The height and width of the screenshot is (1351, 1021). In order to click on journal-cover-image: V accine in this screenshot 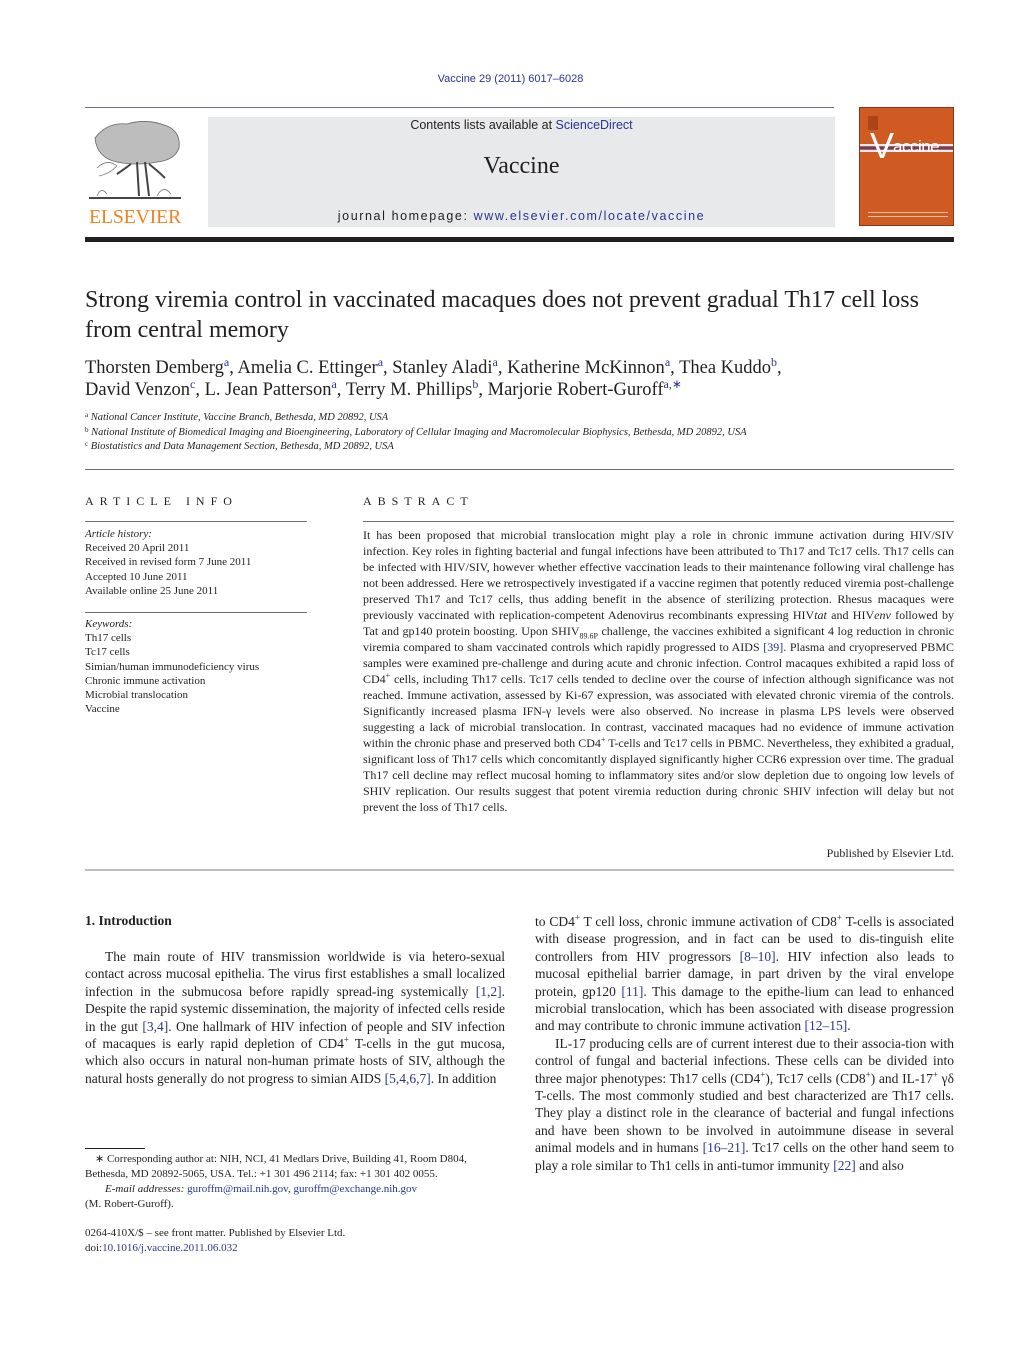, I will do `click(906, 166)`.